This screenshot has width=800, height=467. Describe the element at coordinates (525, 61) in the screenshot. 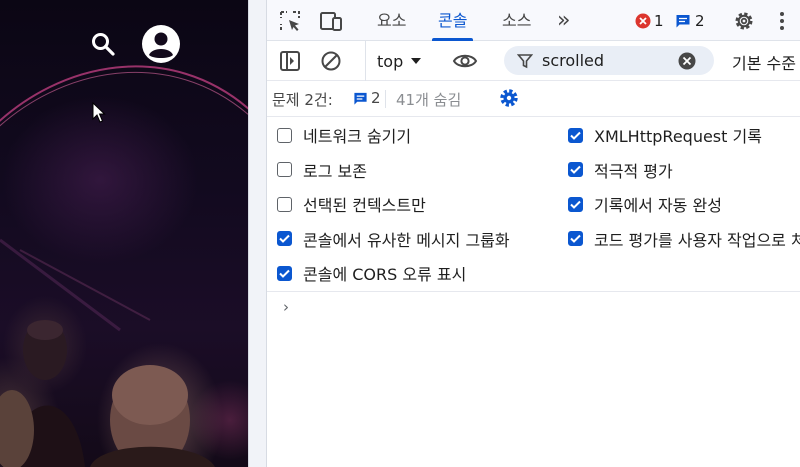

I see `filter-icon` at that location.